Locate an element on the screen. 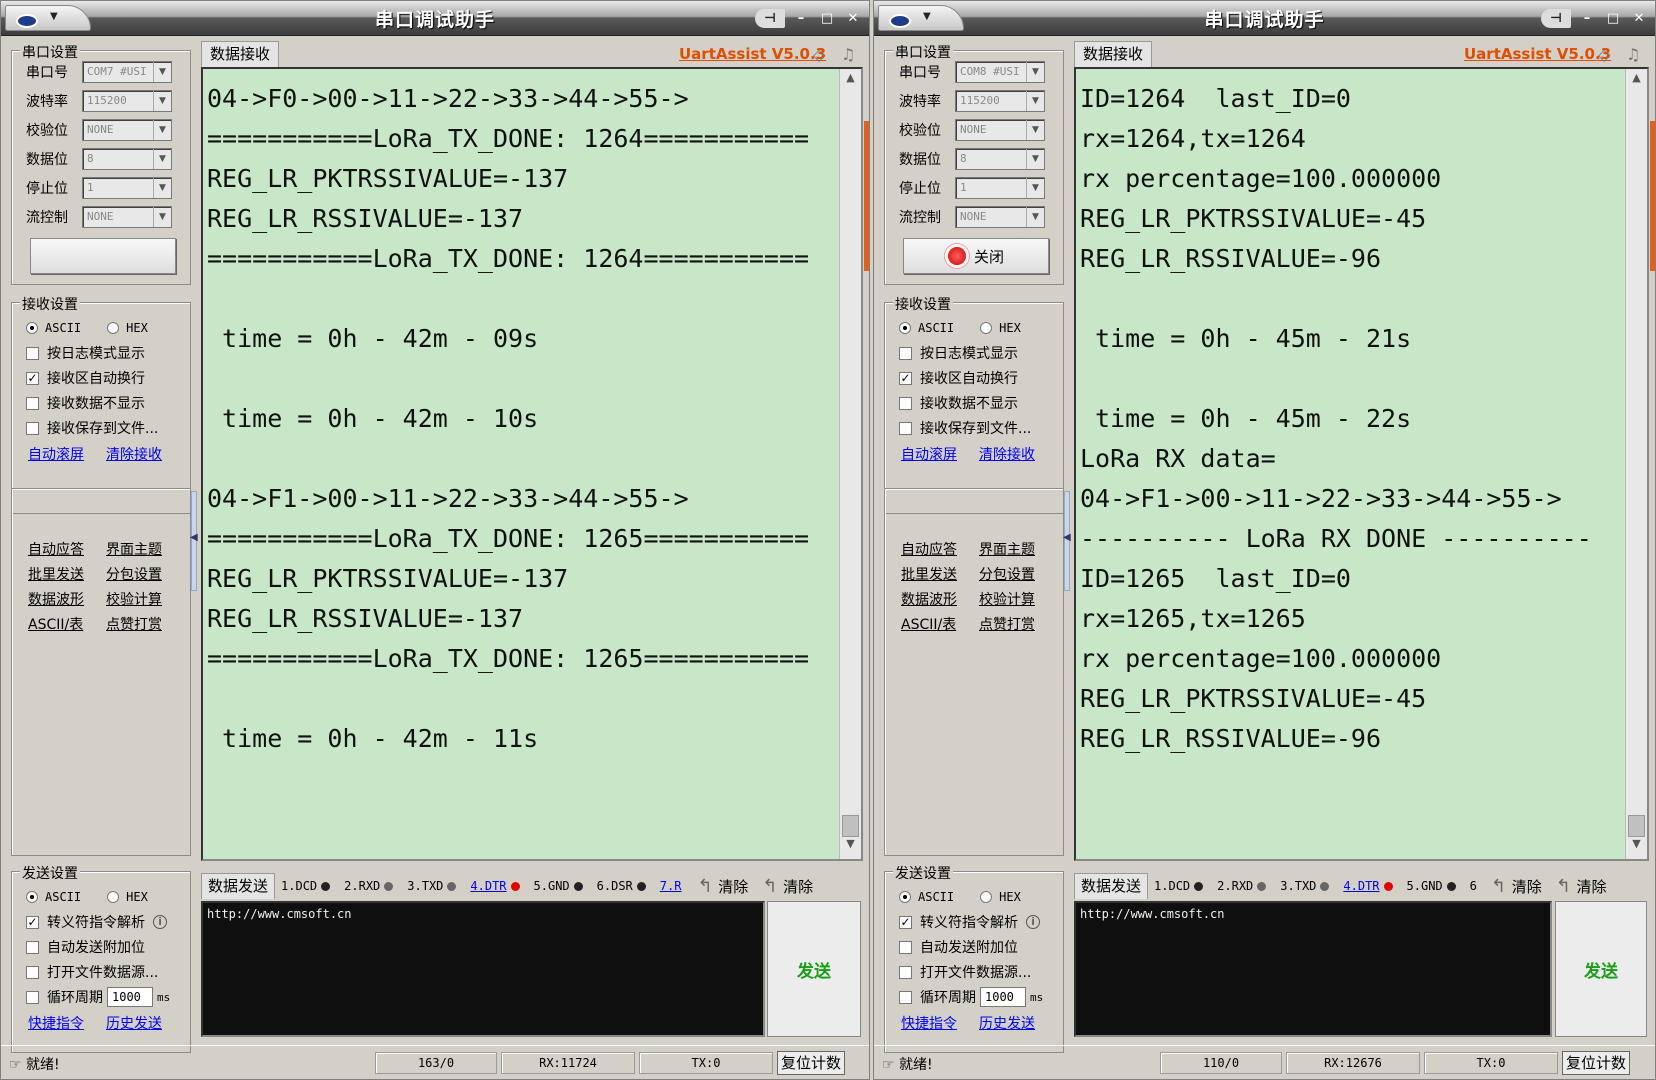 The width and height of the screenshot is (1656, 1080). scroll-up-icon: ▲ is located at coordinates (1636, 81).